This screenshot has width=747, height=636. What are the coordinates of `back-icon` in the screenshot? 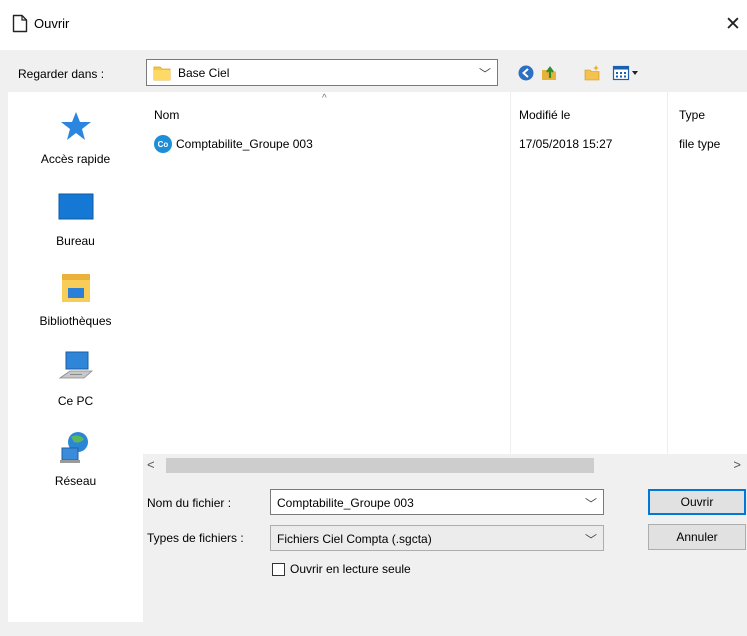 It's located at (526, 73).